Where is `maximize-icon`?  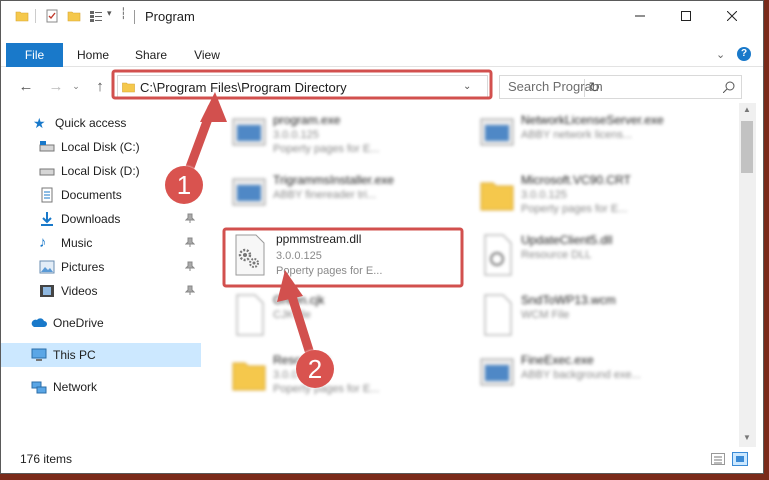
maximize-icon is located at coordinates (686, 16).